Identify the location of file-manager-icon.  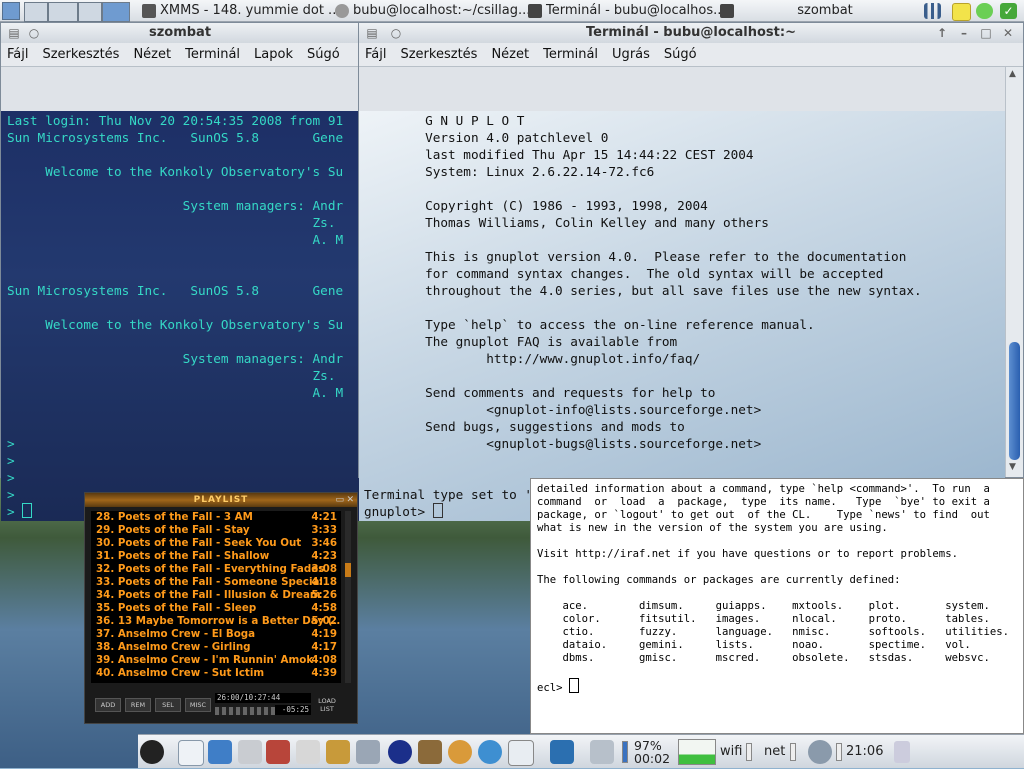
(220, 752).